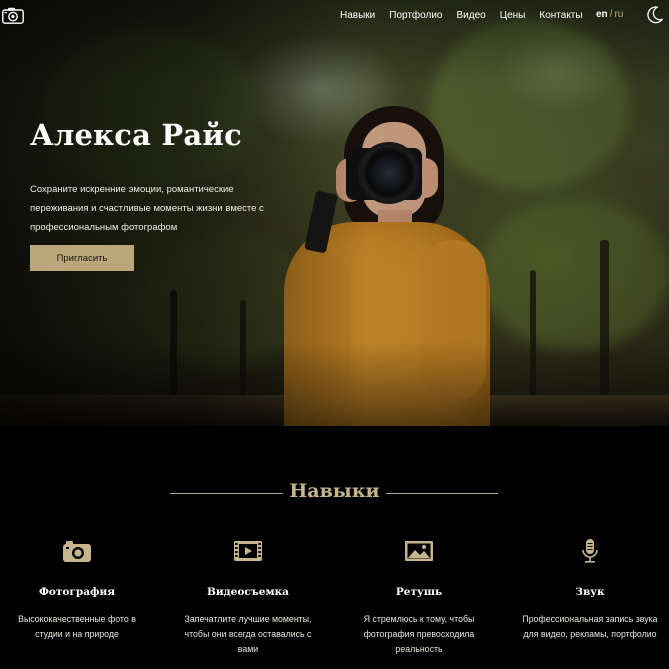  I want to click on nav-item-video: Видео, so click(470, 15).